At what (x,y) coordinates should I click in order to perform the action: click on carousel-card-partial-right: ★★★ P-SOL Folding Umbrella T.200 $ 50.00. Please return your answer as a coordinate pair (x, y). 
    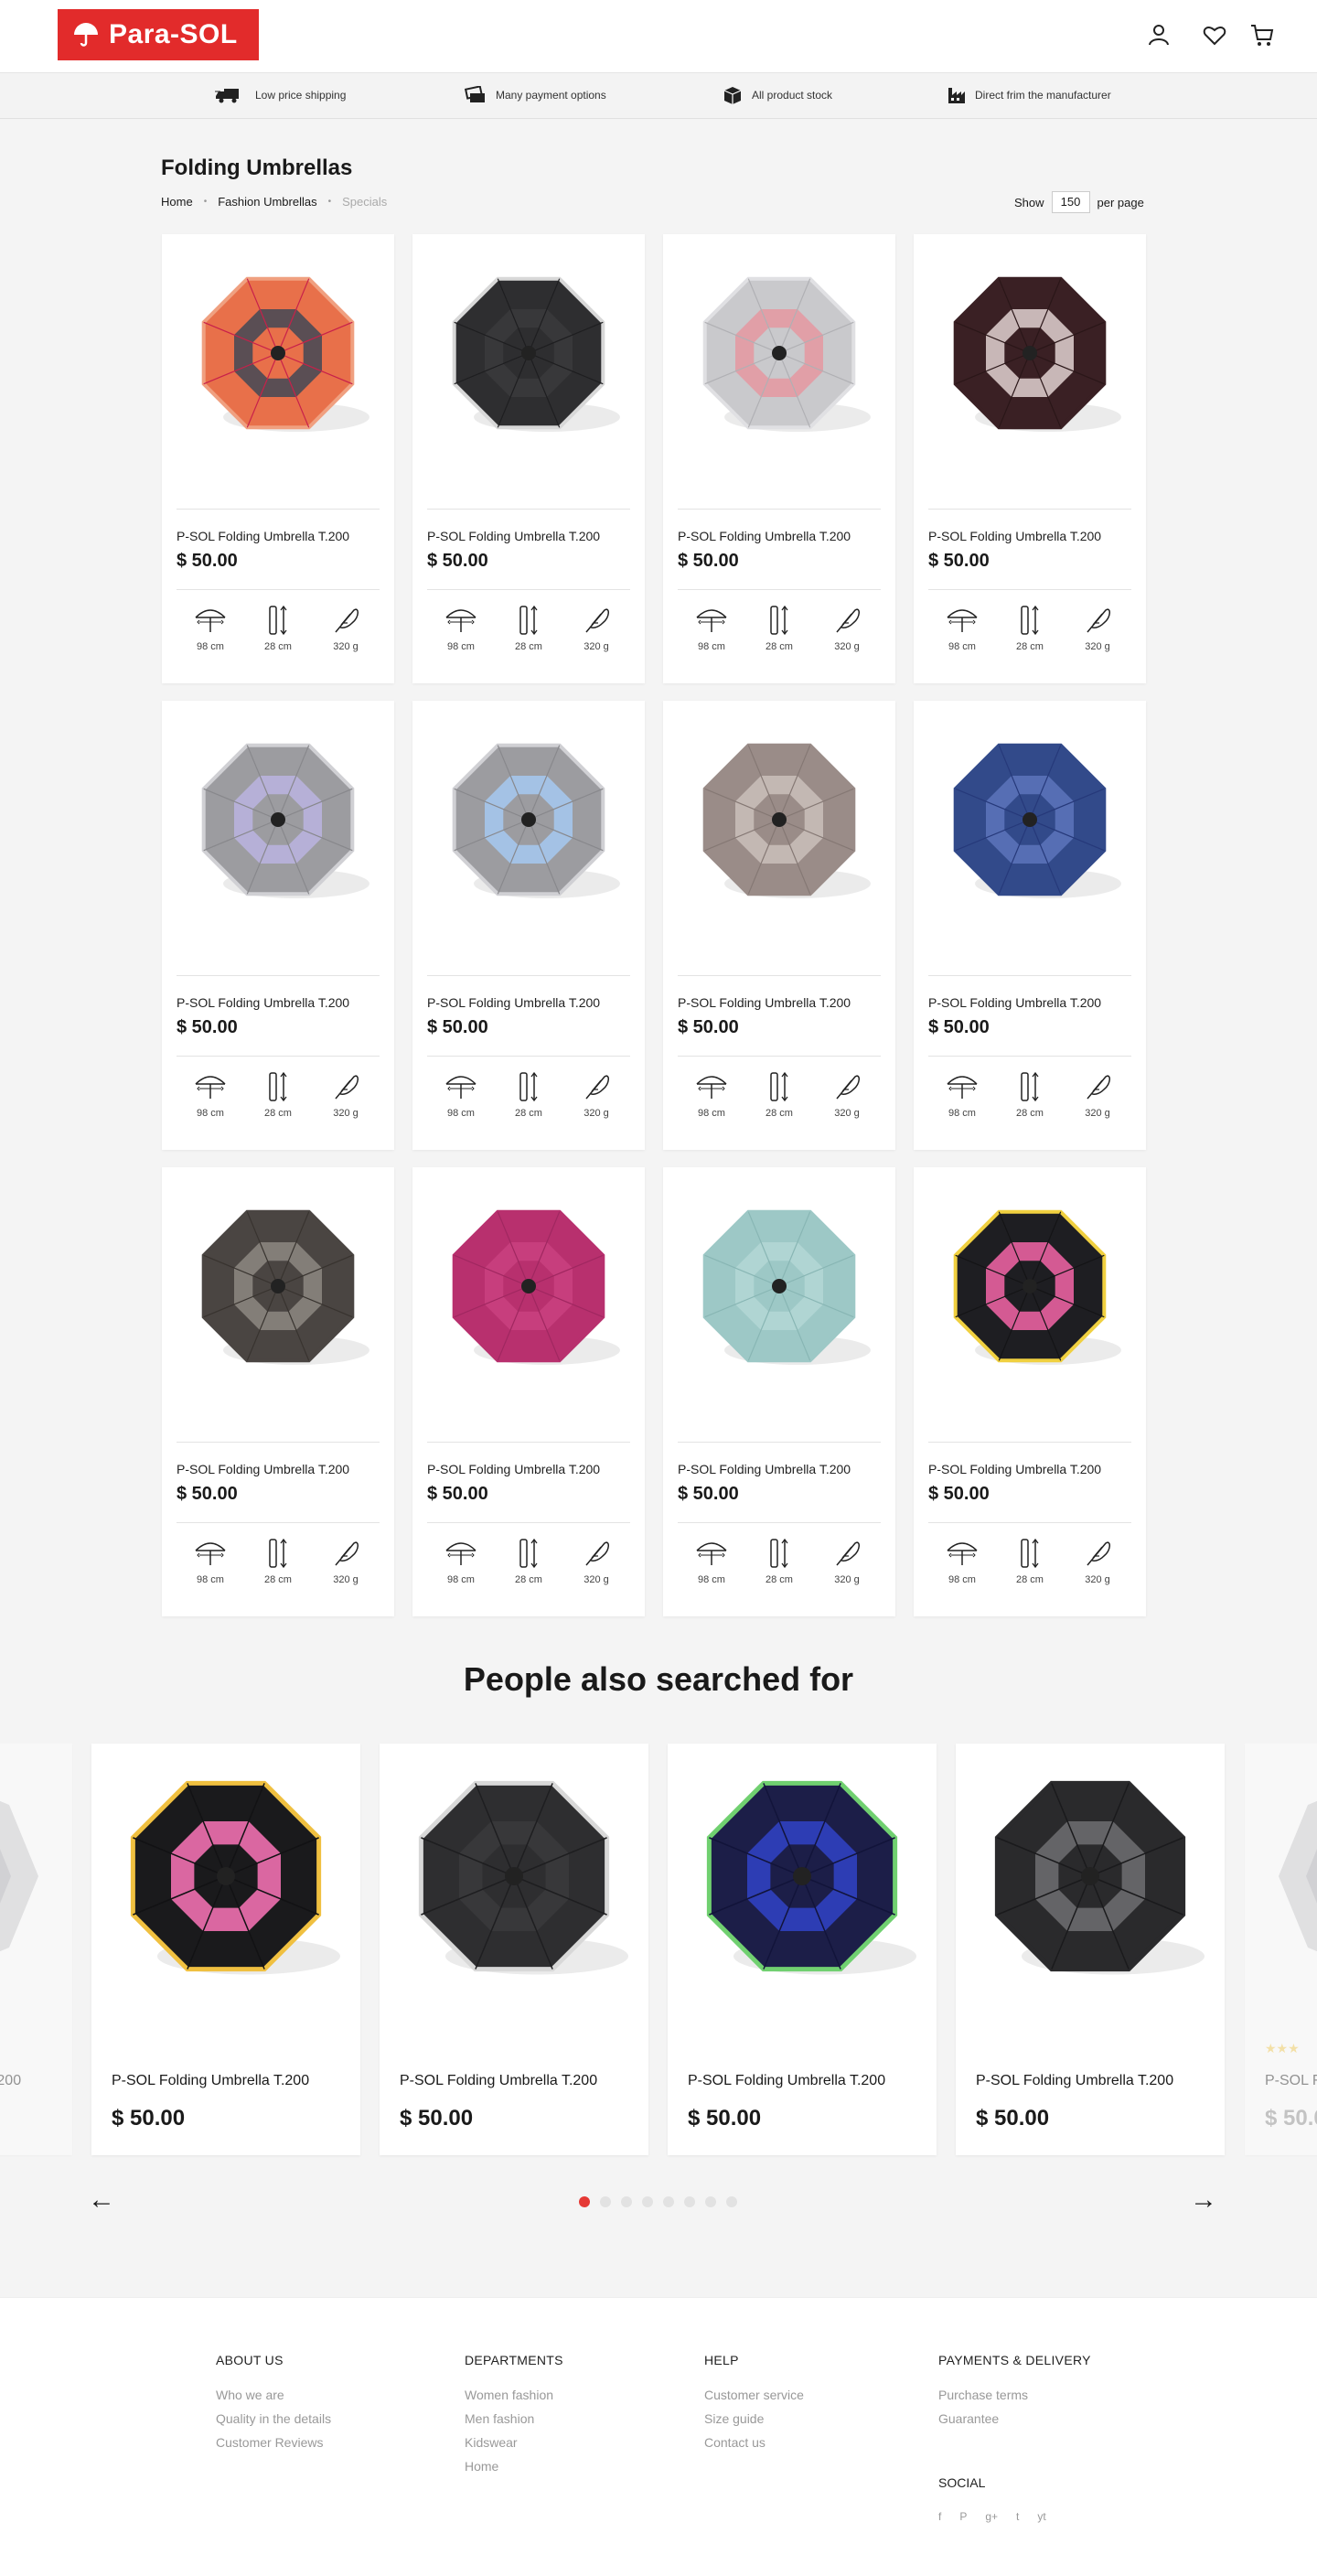
    Looking at the image, I should click on (1281, 1950).